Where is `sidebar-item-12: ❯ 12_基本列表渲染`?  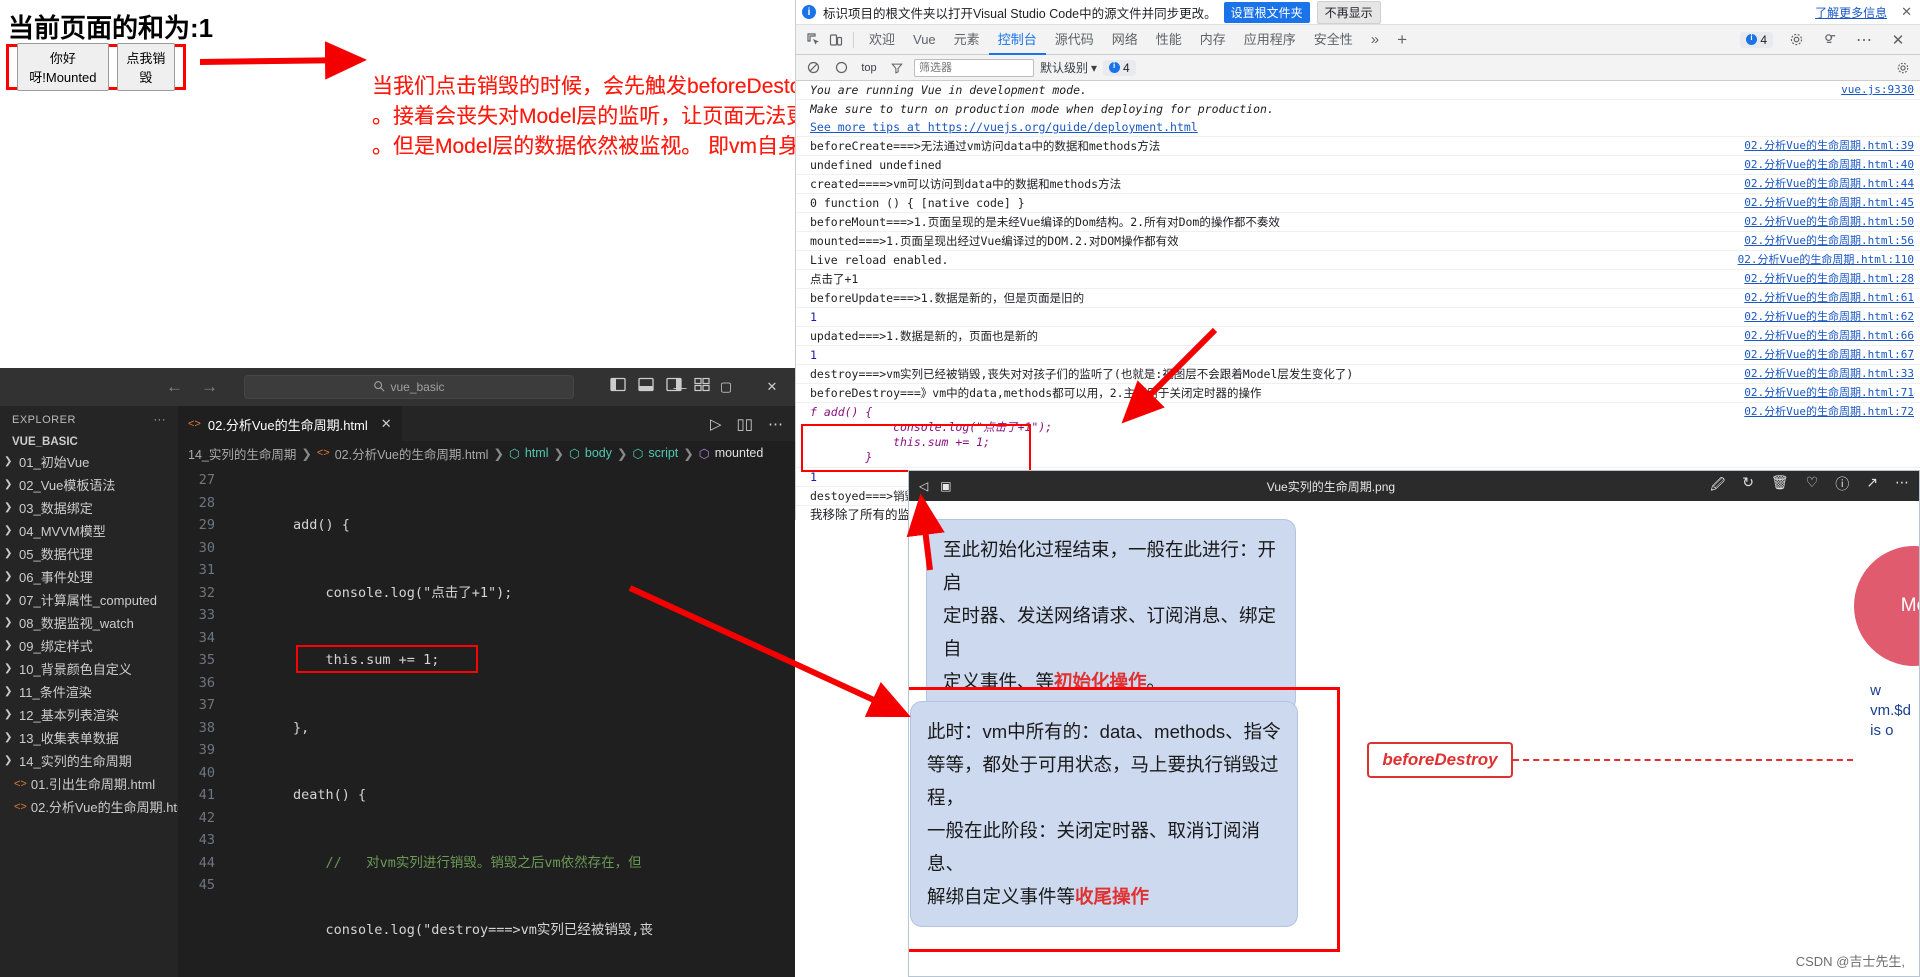 sidebar-item-12: ❯ 12_基本列表渲染 is located at coordinates (89, 714).